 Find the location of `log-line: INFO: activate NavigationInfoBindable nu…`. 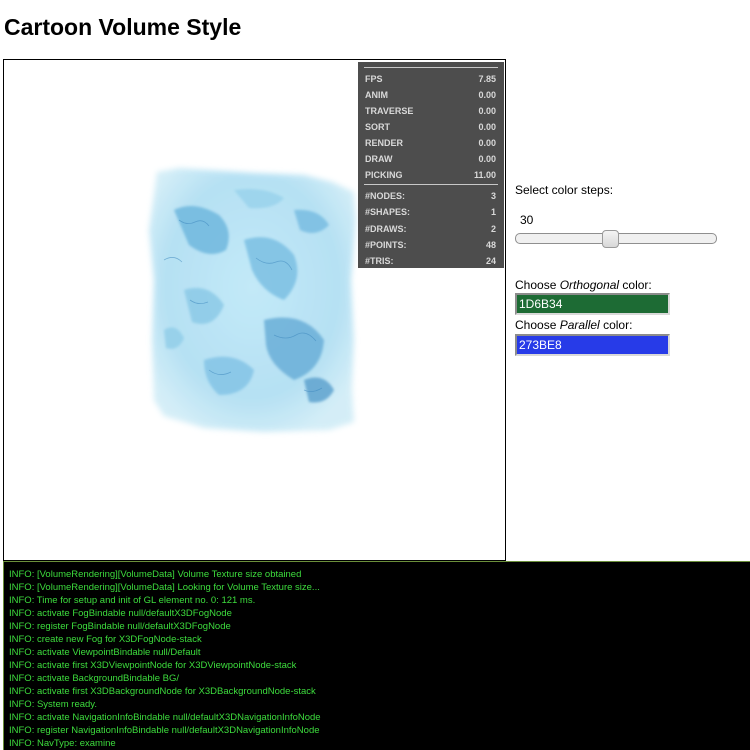

log-line: INFO: activate NavigationInfoBindable nu… is located at coordinates (165, 717).